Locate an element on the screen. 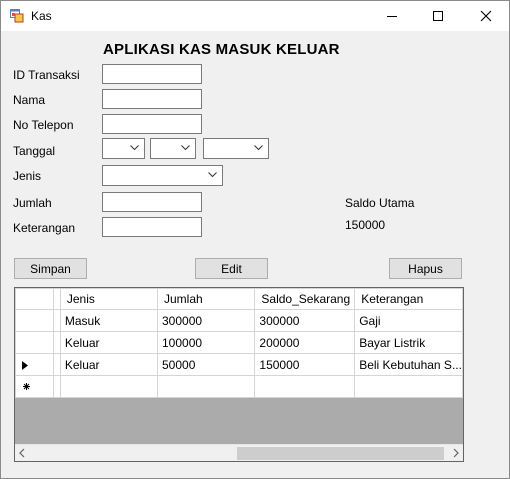 The image size is (510, 479). cell-jenis: Masuk is located at coordinates (109, 320).